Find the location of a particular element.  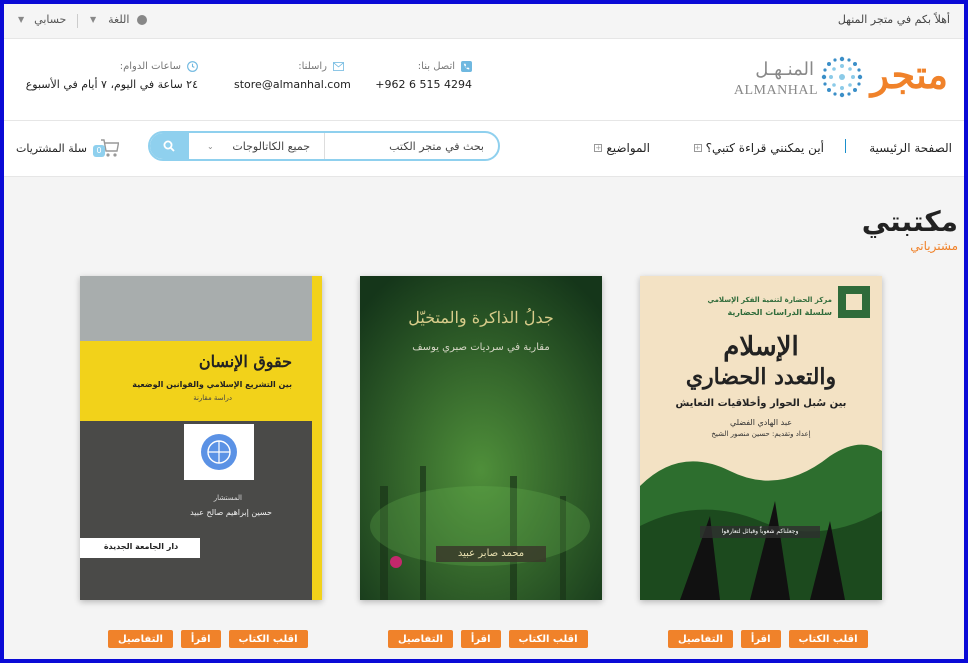

phone-label: اتصل بنا: is located at coordinates (436, 66).